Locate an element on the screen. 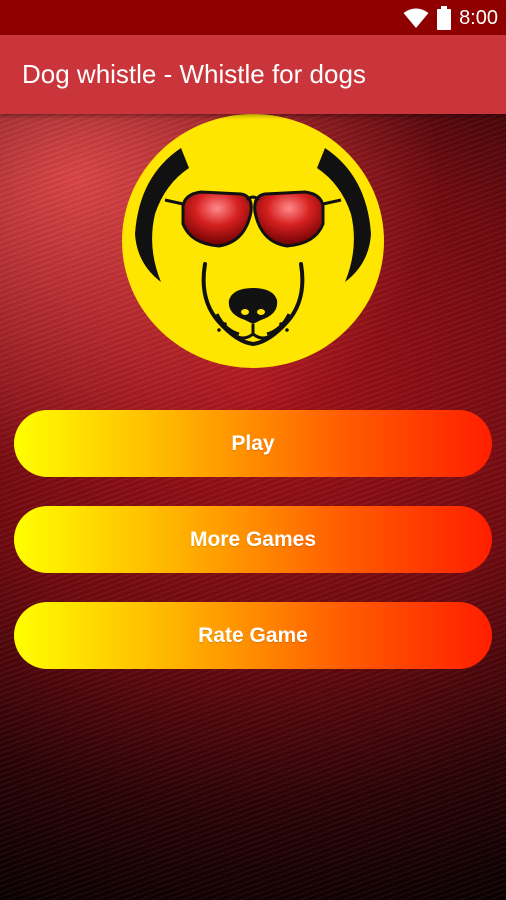 This screenshot has width=506, height=900. status-bar: 8:00 is located at coordinates (253, 17).